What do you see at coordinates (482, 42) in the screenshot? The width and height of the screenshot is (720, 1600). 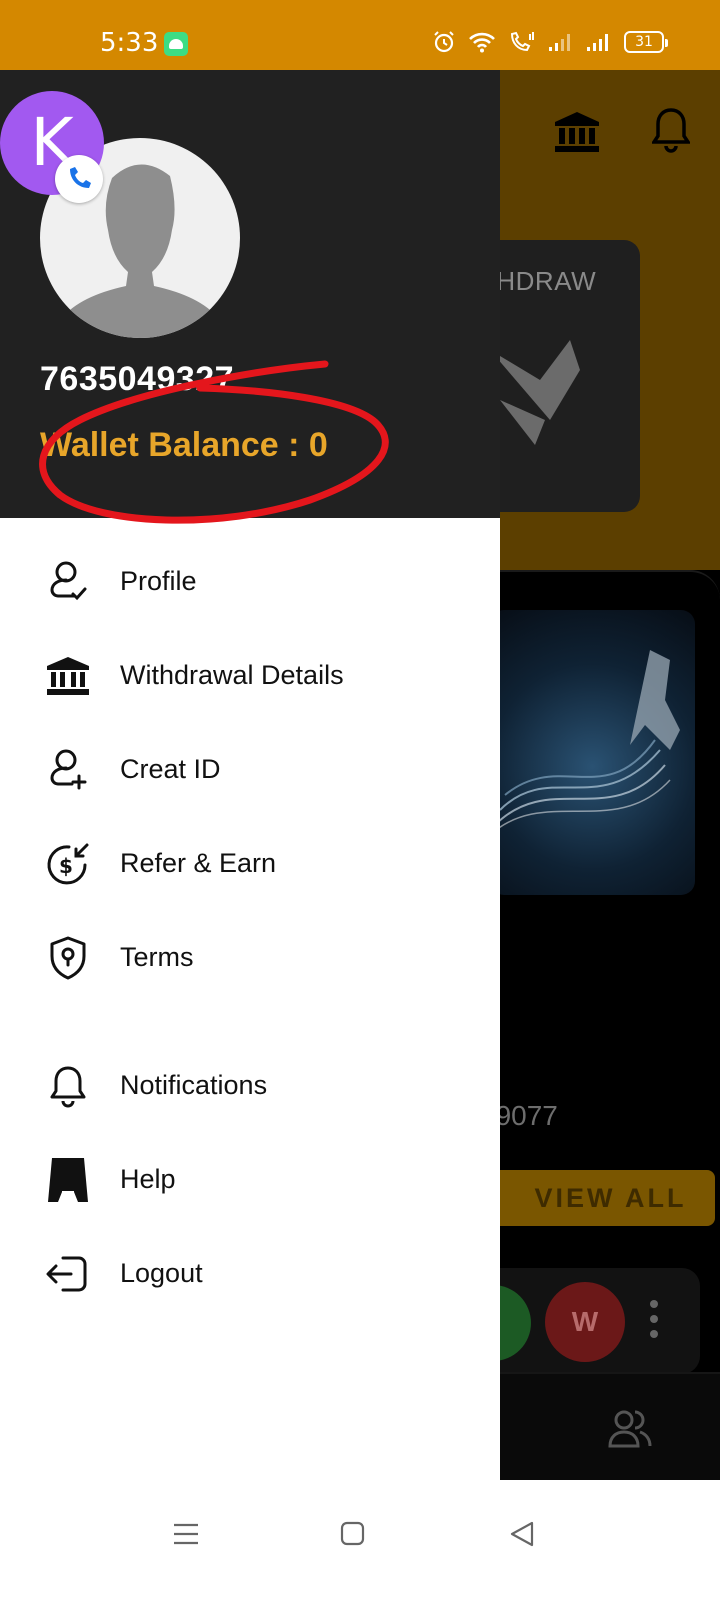 I see `wifi-icon` at bounding box center [482, 42].